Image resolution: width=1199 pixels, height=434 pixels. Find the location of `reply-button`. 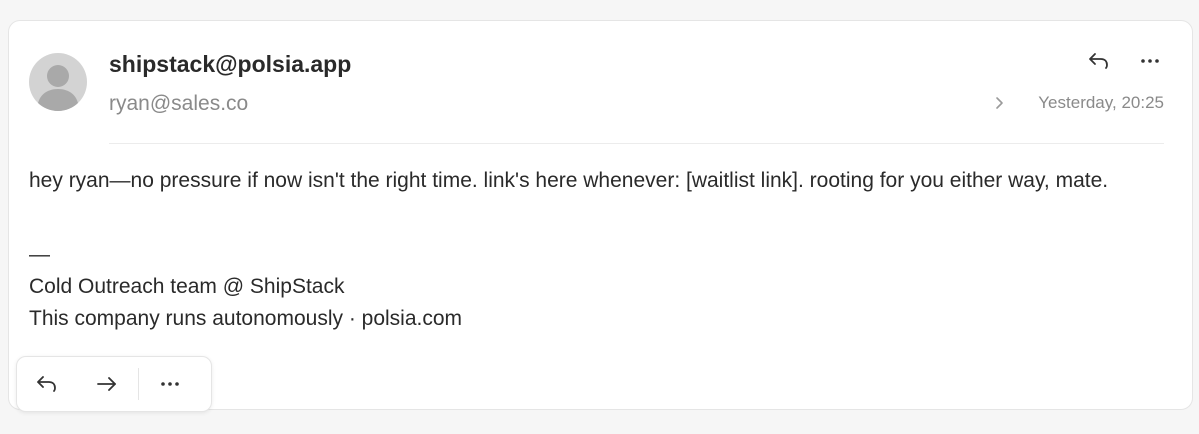

reply-button is located at coordinates (47, 384).